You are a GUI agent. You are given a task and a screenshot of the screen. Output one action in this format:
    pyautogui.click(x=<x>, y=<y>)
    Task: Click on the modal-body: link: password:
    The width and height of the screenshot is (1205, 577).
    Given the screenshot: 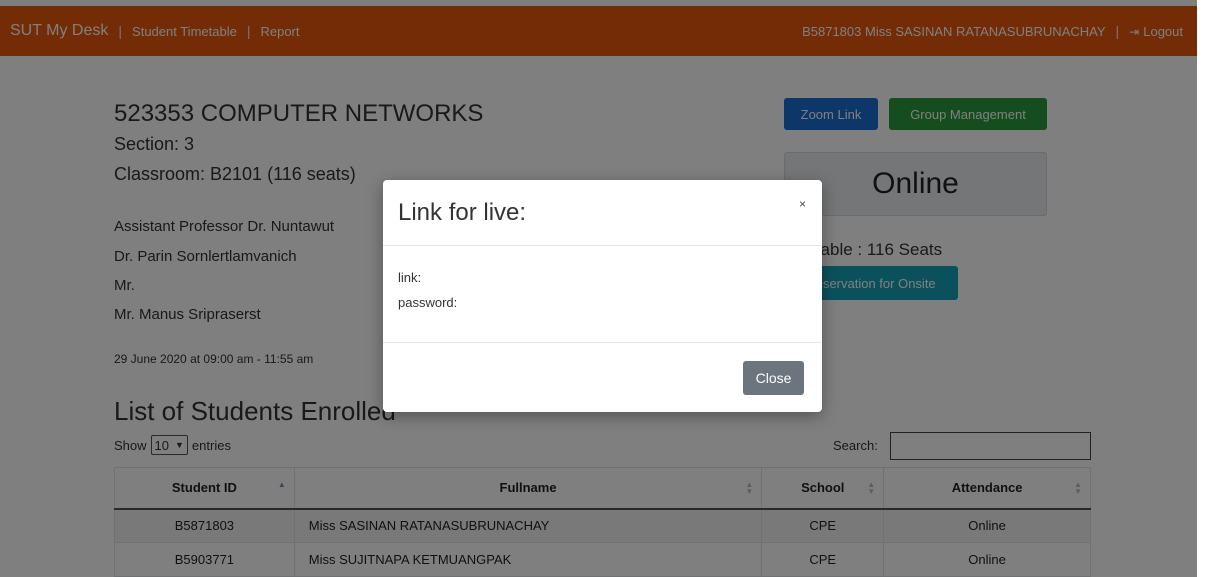 What is the action you would take?
    pyautogui.click(x=427, y=295)
    